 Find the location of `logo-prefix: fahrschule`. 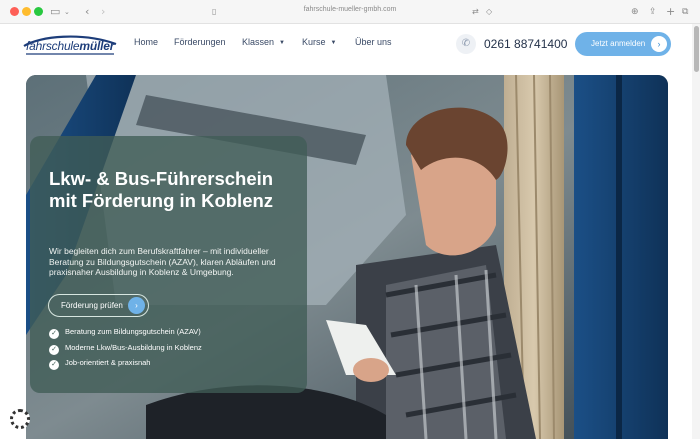

logo-prefix: fahrschule is located at coordinates (53, 46).